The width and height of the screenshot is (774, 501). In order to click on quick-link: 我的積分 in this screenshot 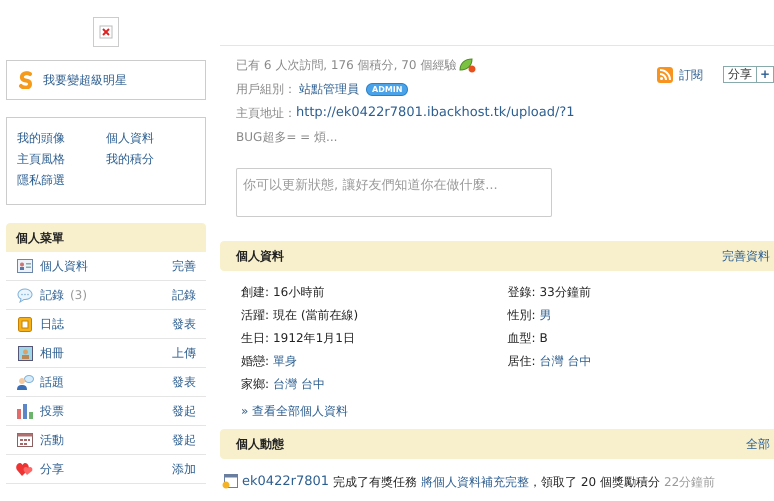, I will do `click(150, 159)`.